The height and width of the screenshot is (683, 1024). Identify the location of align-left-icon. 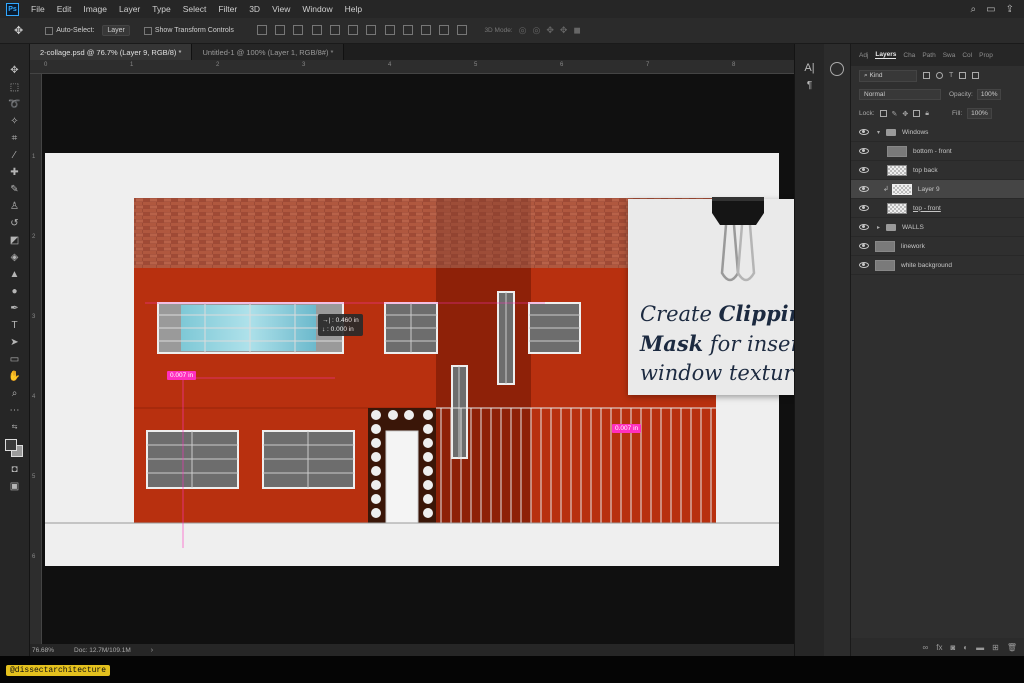
(316, 29).